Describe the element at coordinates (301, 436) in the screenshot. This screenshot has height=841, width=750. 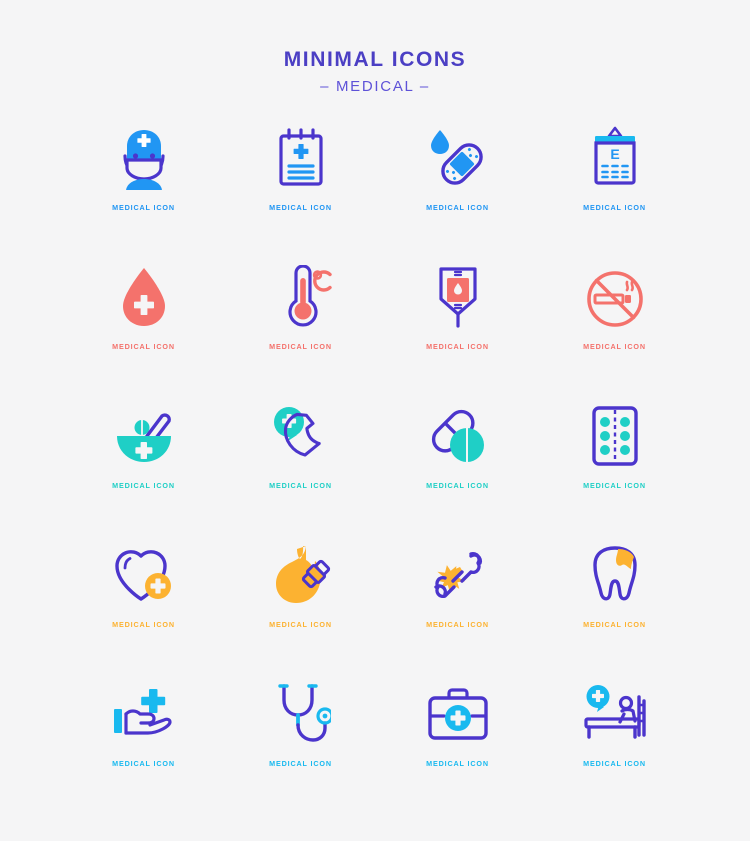
I see `emergency-call-icon` at that location.